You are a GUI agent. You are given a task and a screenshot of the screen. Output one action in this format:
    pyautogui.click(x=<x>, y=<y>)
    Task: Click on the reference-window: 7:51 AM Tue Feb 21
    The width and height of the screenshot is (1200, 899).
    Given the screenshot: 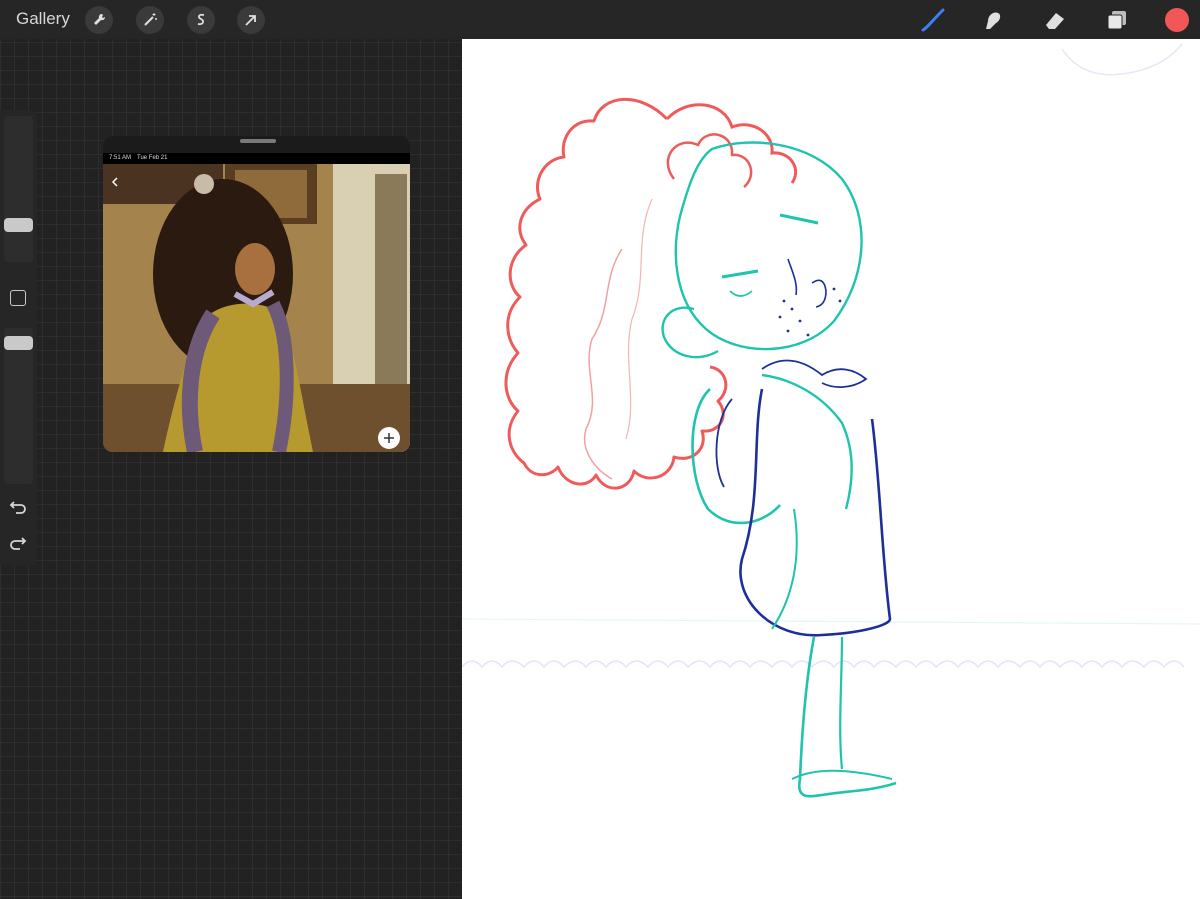 What is the action you would take?
    pyautogui.click(x=256, y=294)
    